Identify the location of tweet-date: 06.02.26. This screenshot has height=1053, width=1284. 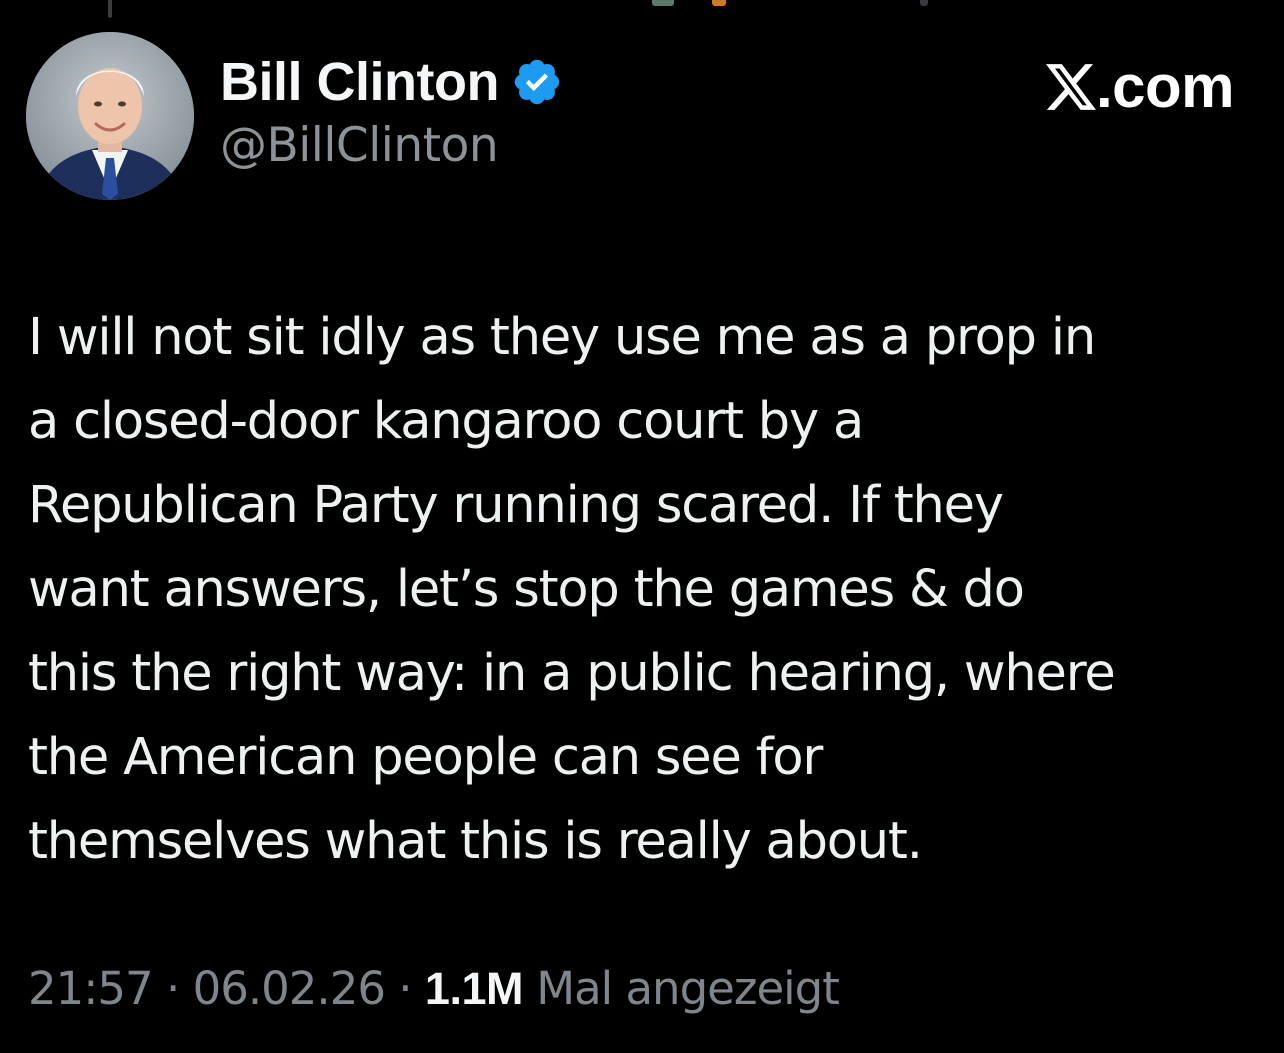
(289, 988).